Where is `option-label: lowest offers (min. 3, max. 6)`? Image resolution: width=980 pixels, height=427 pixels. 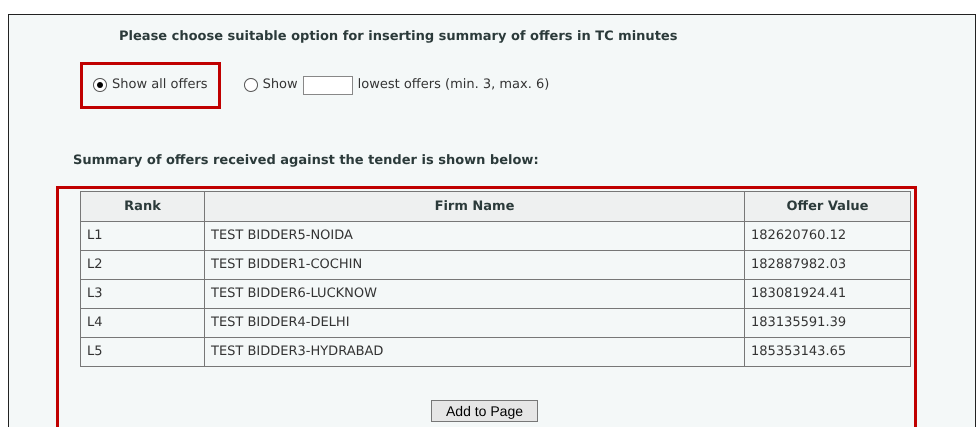 option-label: lowest offers (min. 3, max. 6) is located at coordinates (454, 85).